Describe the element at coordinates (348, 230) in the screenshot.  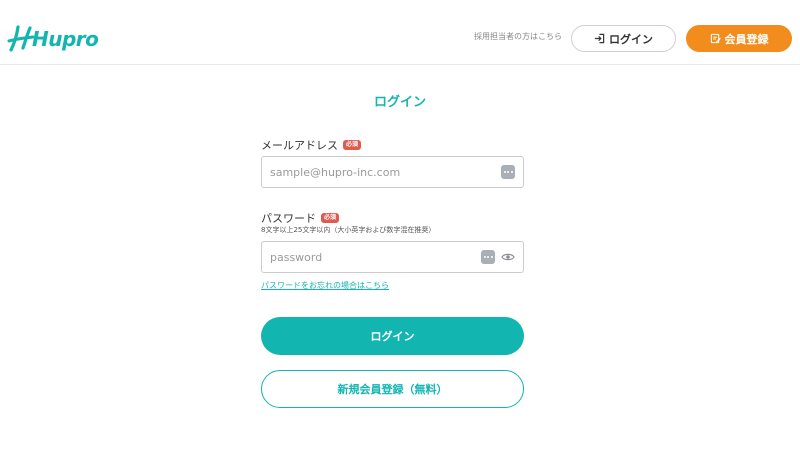
I see `password-hint: 8文字以上25文字以内（大小英字および数字混在推奨）` at that location.